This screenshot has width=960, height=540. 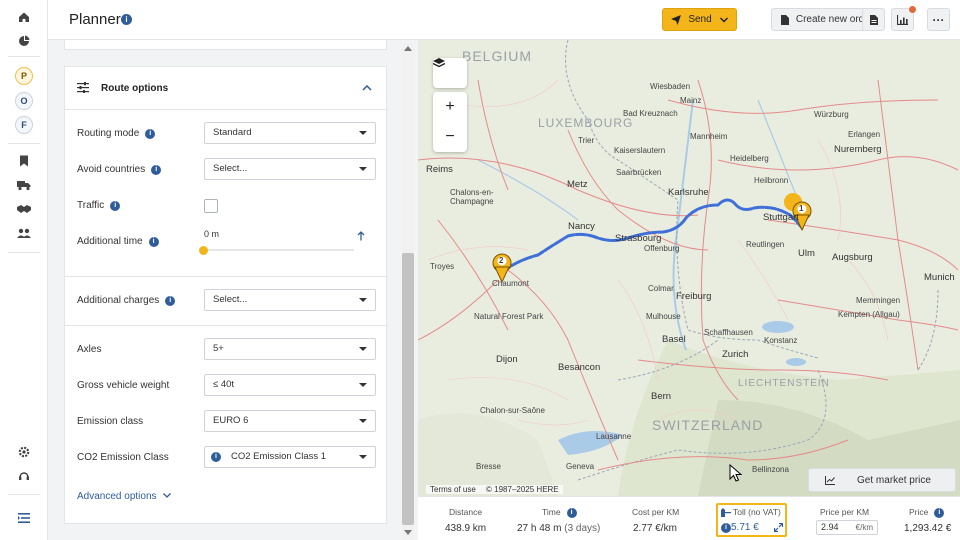 I want to click on place-label: Metz, so click(x=577, y=184).